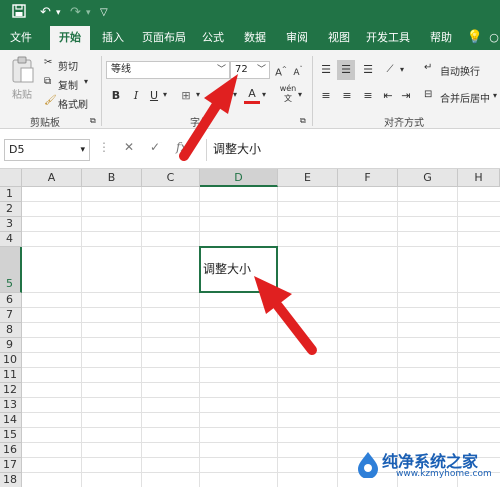 The width and height of the screenshot is (500, 487). I want to click on row-header-12: 12, so click(11, 390).